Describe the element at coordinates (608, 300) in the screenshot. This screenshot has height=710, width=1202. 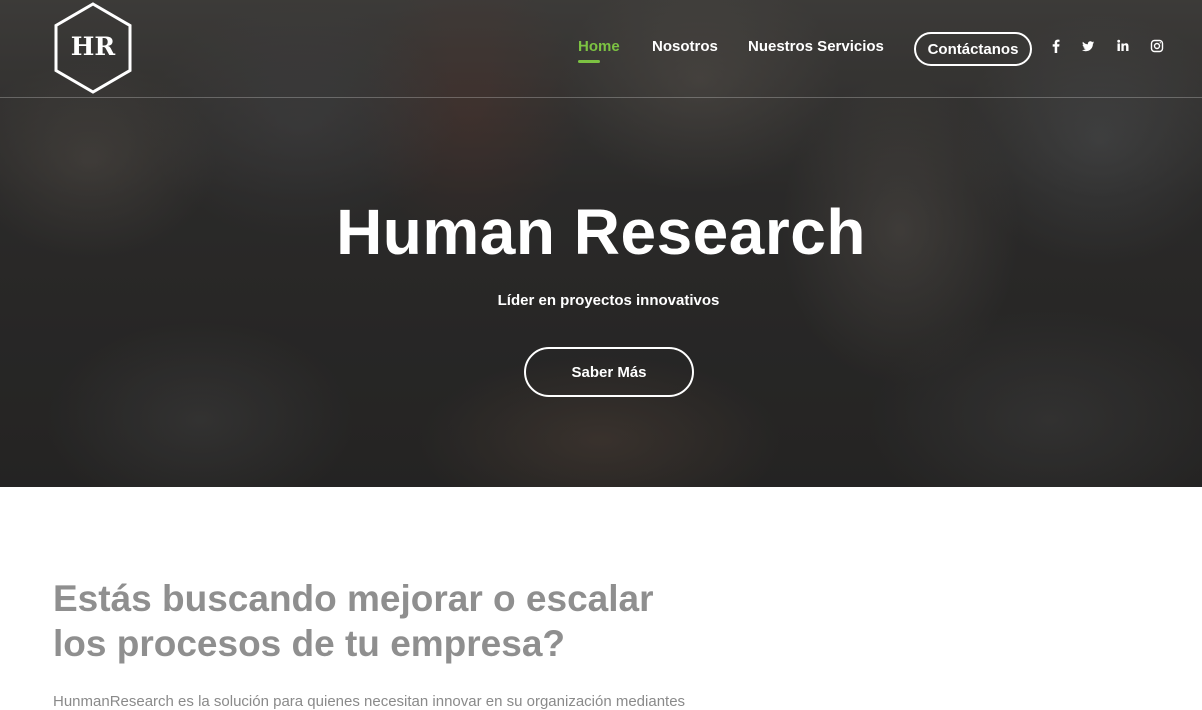
I see `hero-subtitle: Líder en proyectos innovativos` at that location.